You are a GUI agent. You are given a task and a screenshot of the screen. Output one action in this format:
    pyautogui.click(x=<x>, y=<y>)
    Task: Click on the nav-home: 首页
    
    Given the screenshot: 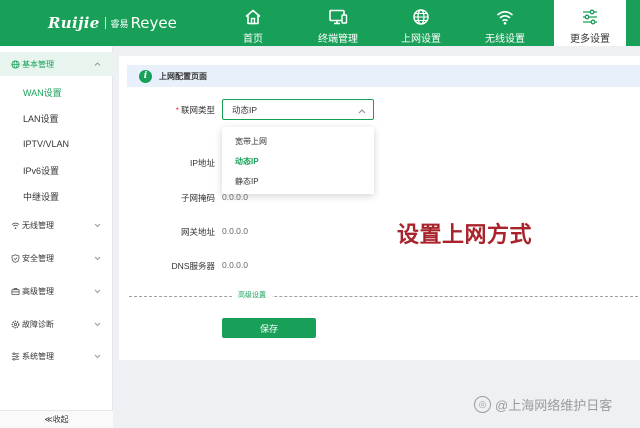 What is the action you would take?
    pyautogui.click(x=253, y=23)
    